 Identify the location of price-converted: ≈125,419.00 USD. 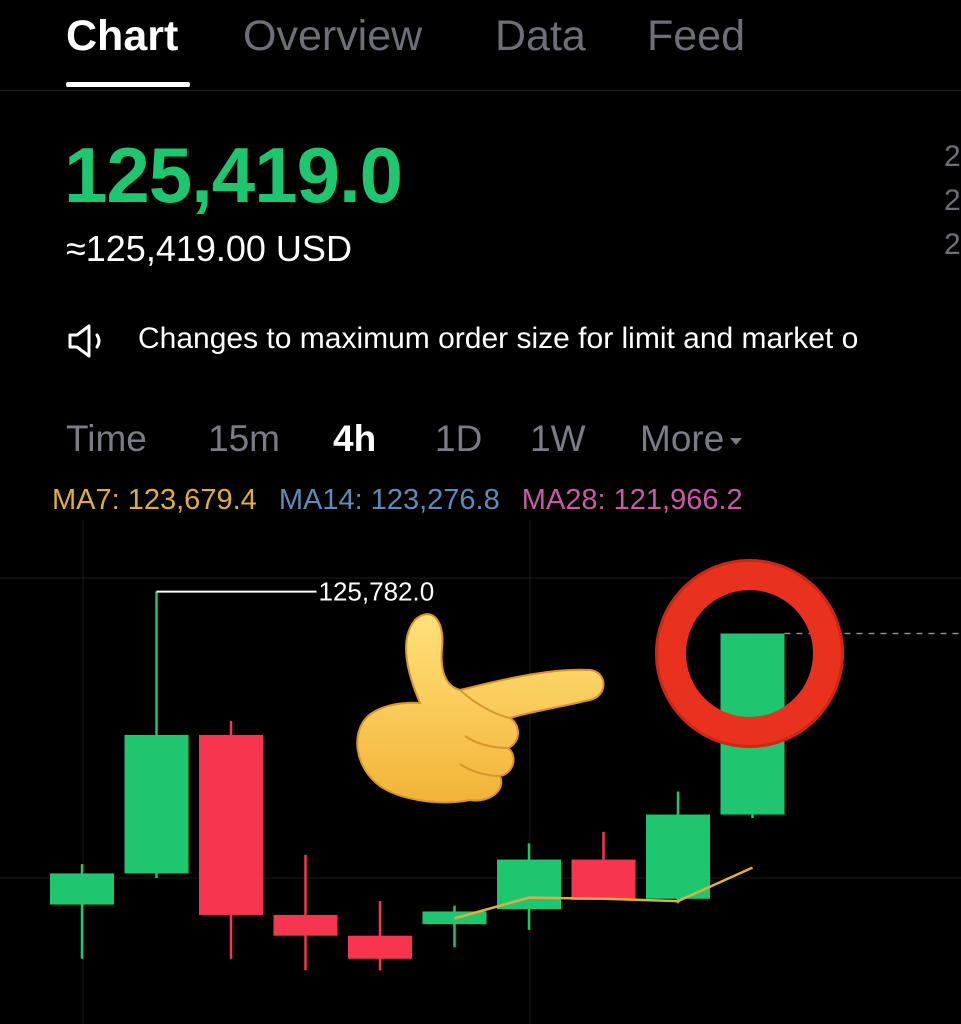
(209, 248).